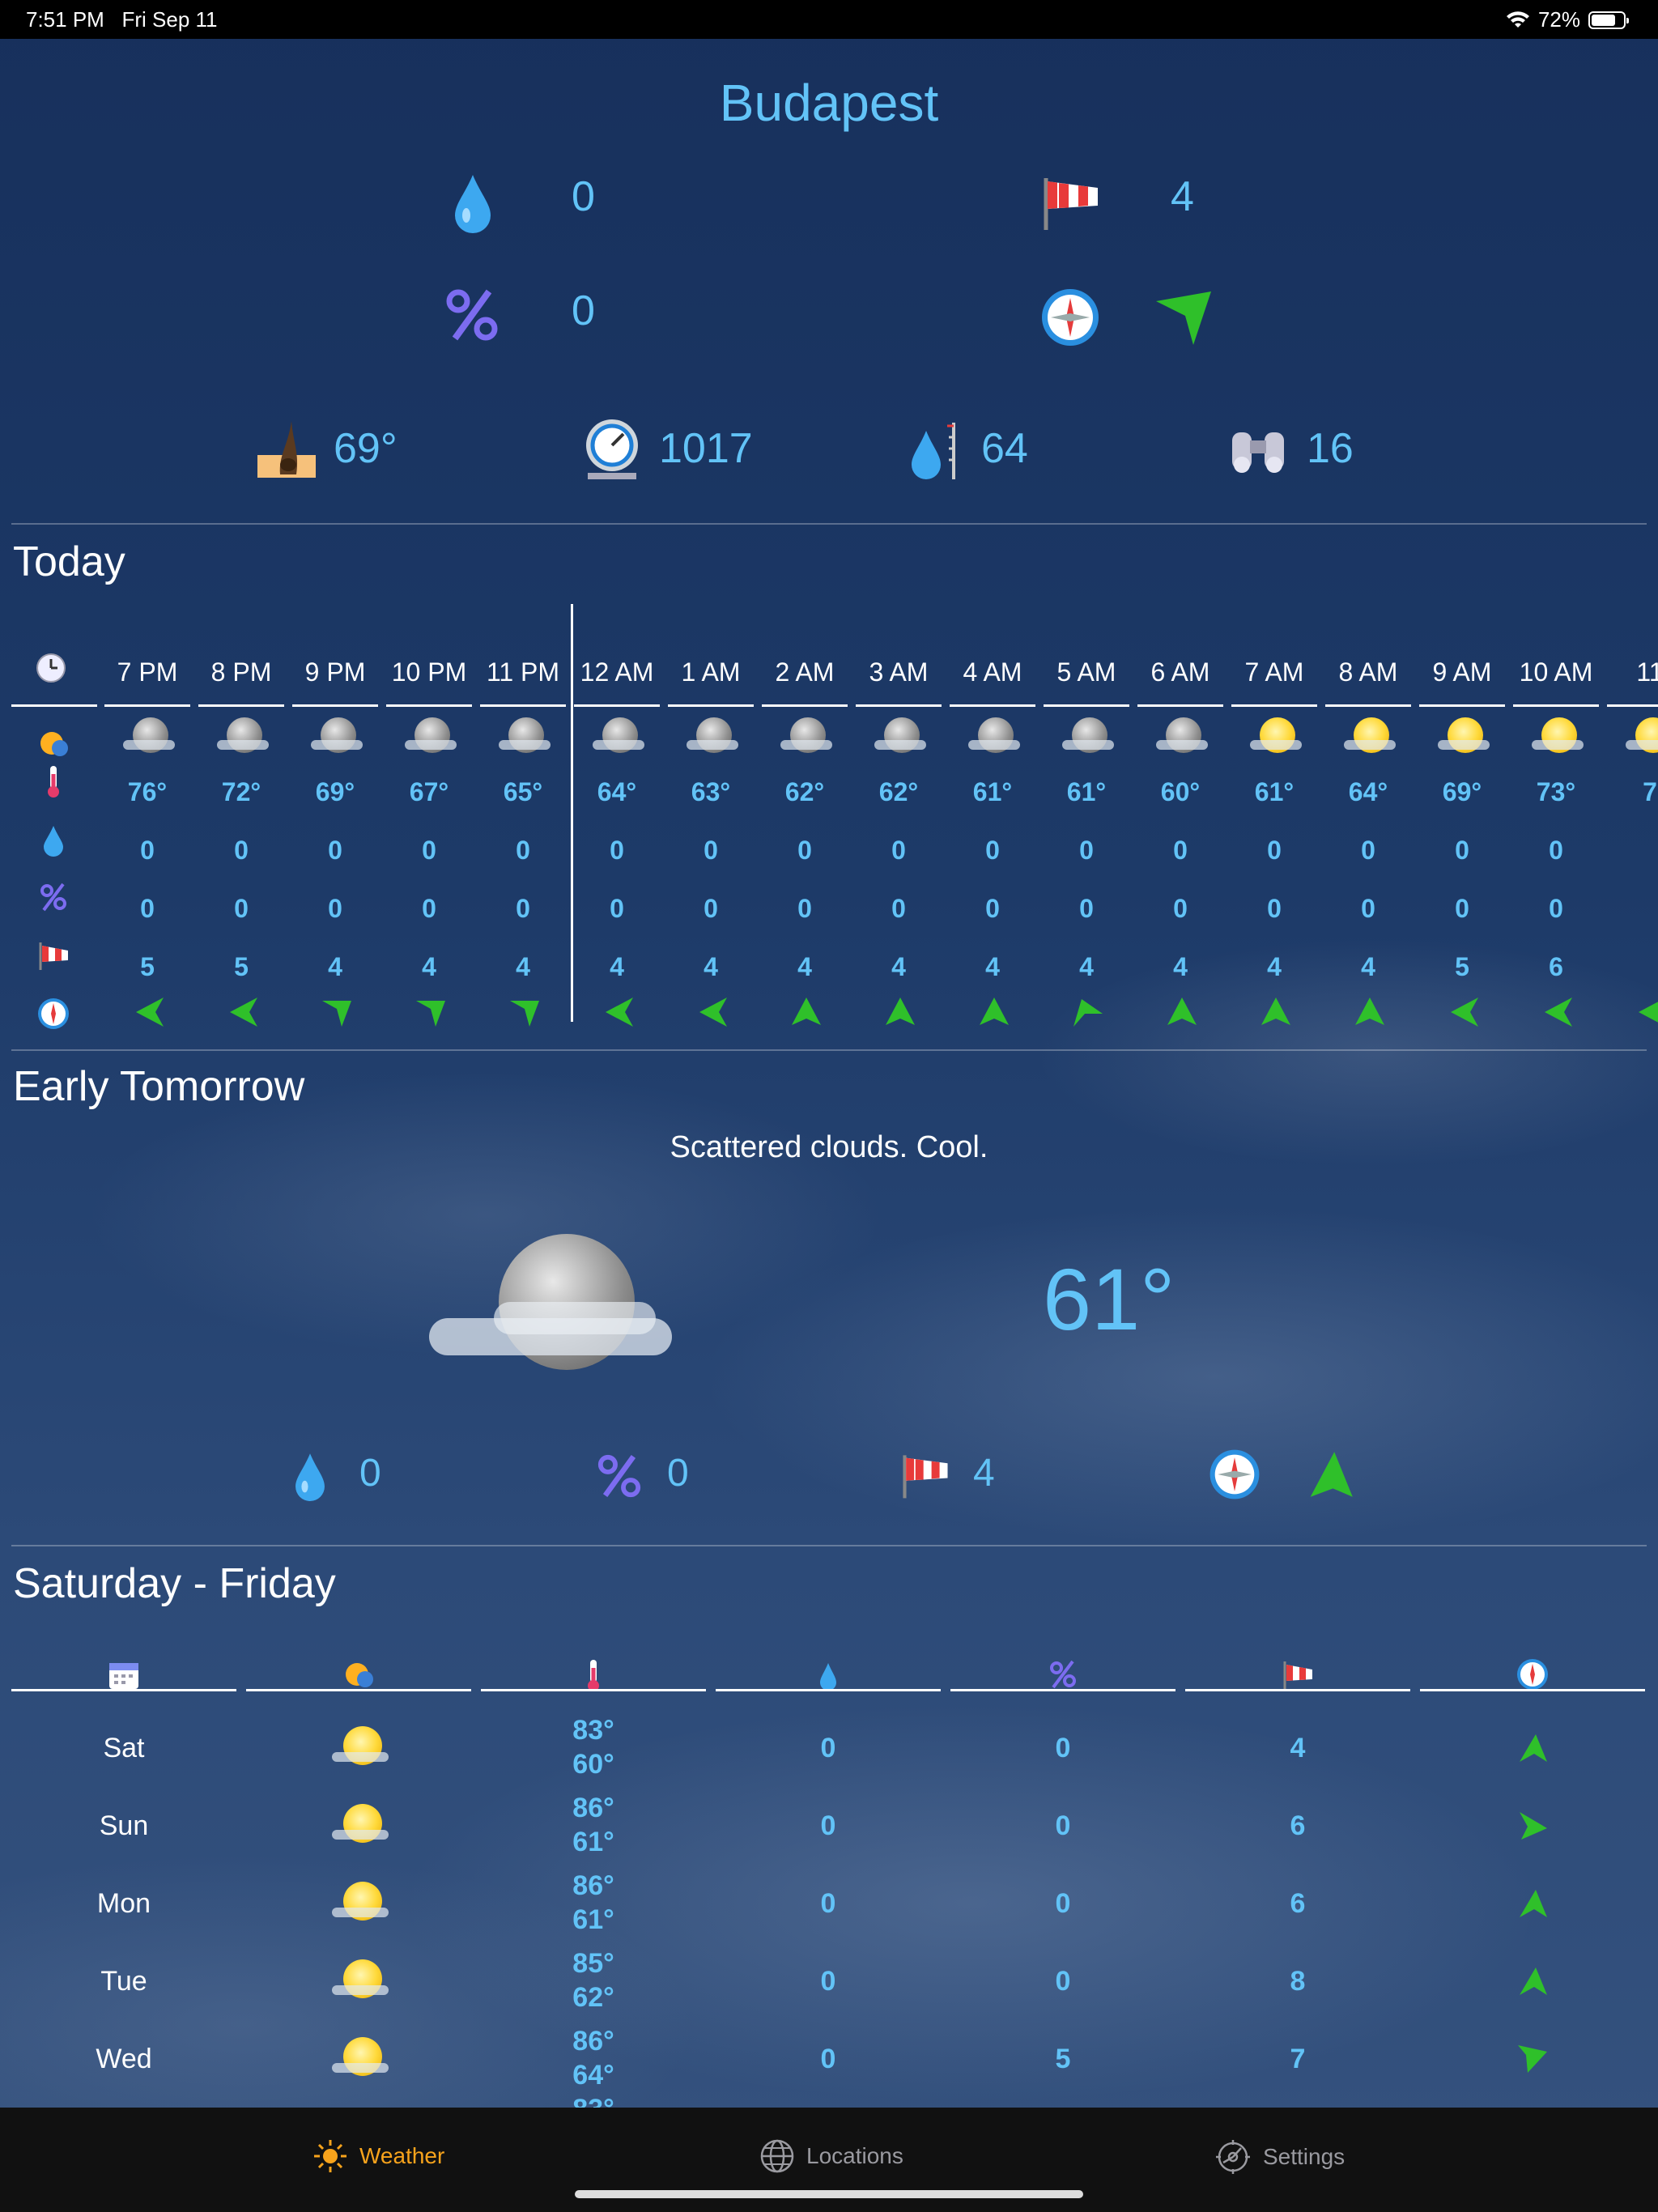 The image size is (1658, 2212). I want to click on hour-label: 11, so click(1647, 672).